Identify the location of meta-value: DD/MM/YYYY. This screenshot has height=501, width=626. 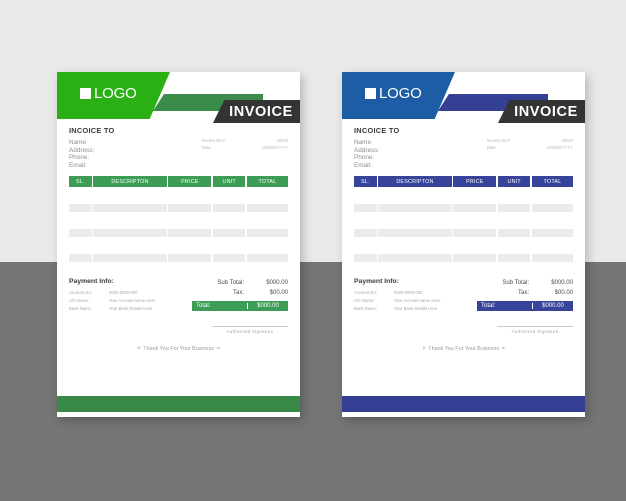
(560, 148).